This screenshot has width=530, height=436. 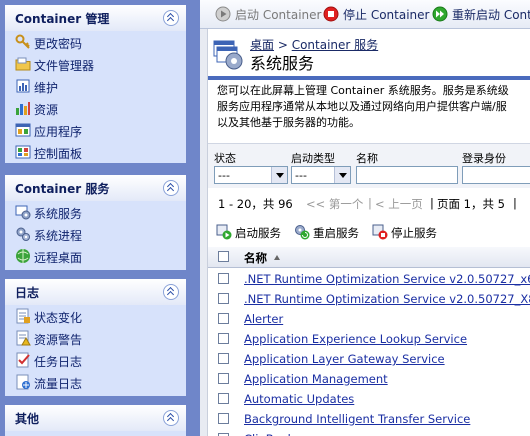 What do you see at coordinates (23, 360) in the screenshot?
I see `task-log-icon` at bounding box center [23, 360].